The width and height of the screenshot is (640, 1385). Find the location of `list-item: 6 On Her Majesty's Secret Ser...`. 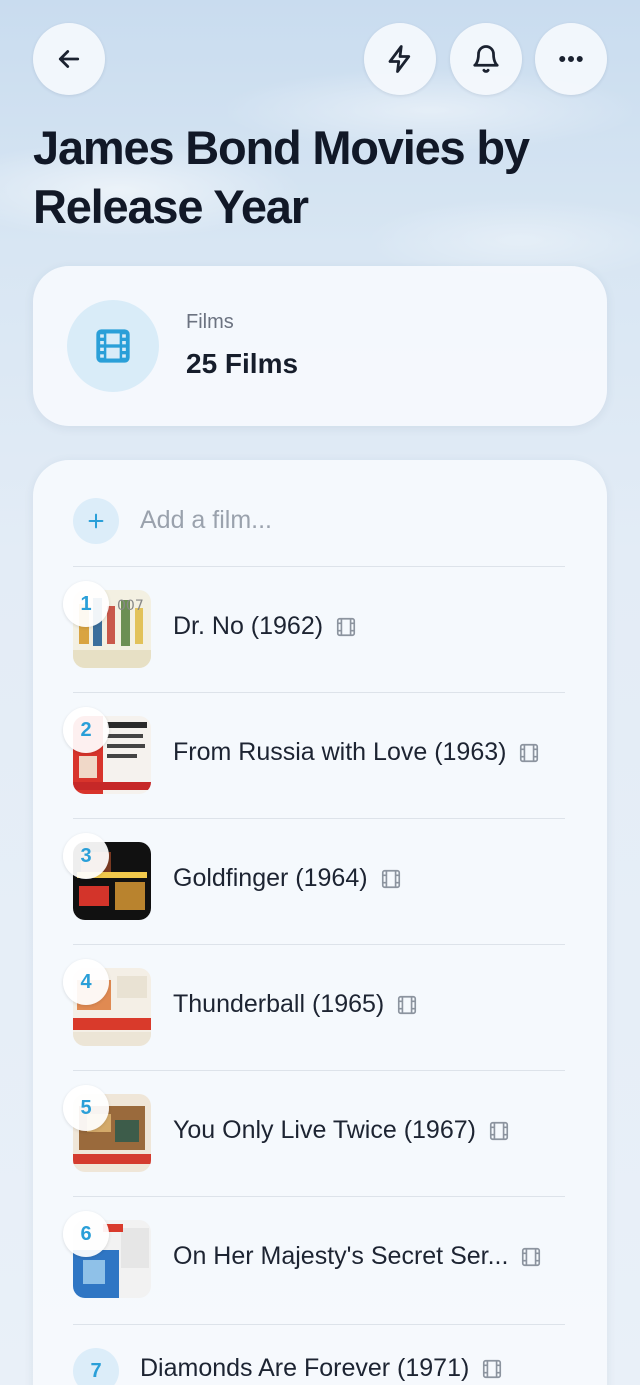

list-item: 6 On Her Majesty's Secret Ser... is located at coordinates (318, 1259).